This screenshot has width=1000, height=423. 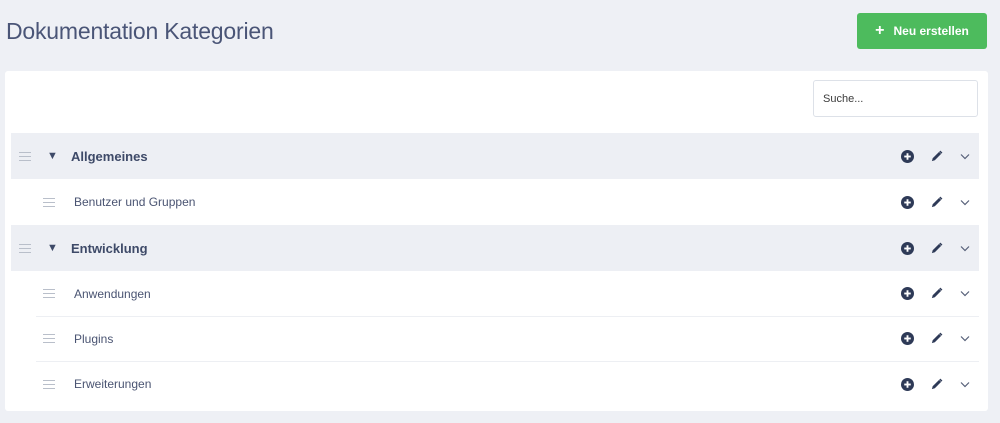 What do you see at coordinates (895, 98) in the screenshot?
I see `search-input` at bounding box center [895, 98].